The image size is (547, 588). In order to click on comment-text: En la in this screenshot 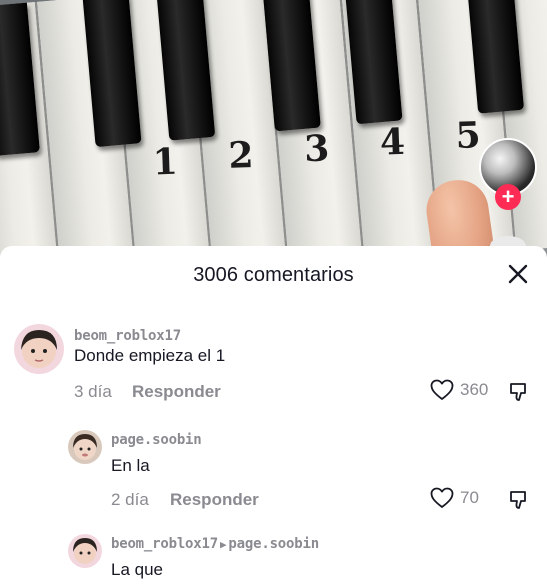, I will do `click(130, 465)`.